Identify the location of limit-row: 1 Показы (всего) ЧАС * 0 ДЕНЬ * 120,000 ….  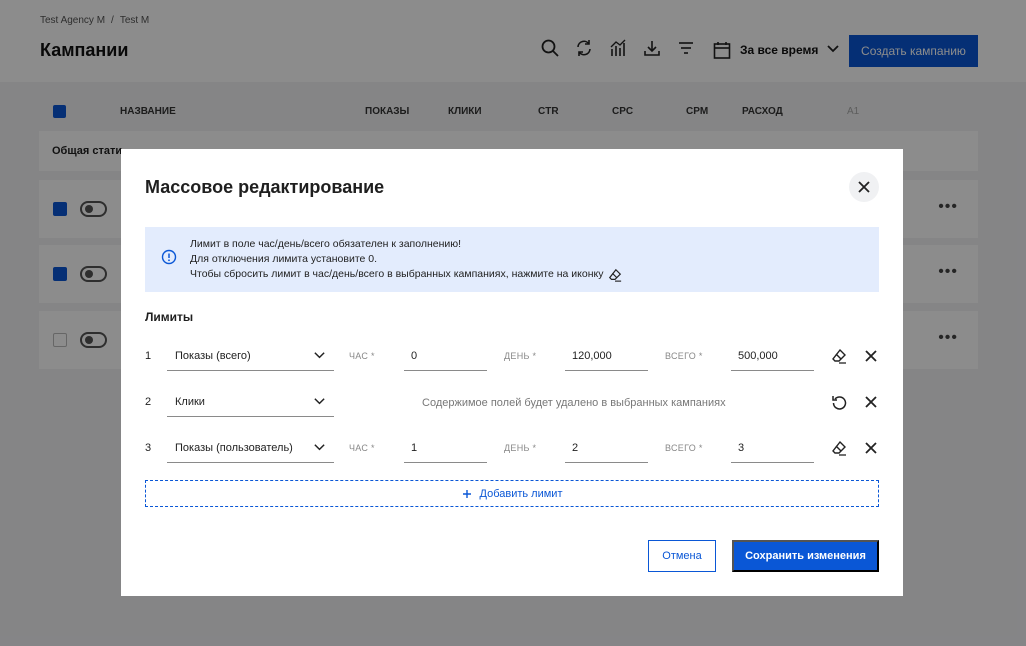
(512, 358).